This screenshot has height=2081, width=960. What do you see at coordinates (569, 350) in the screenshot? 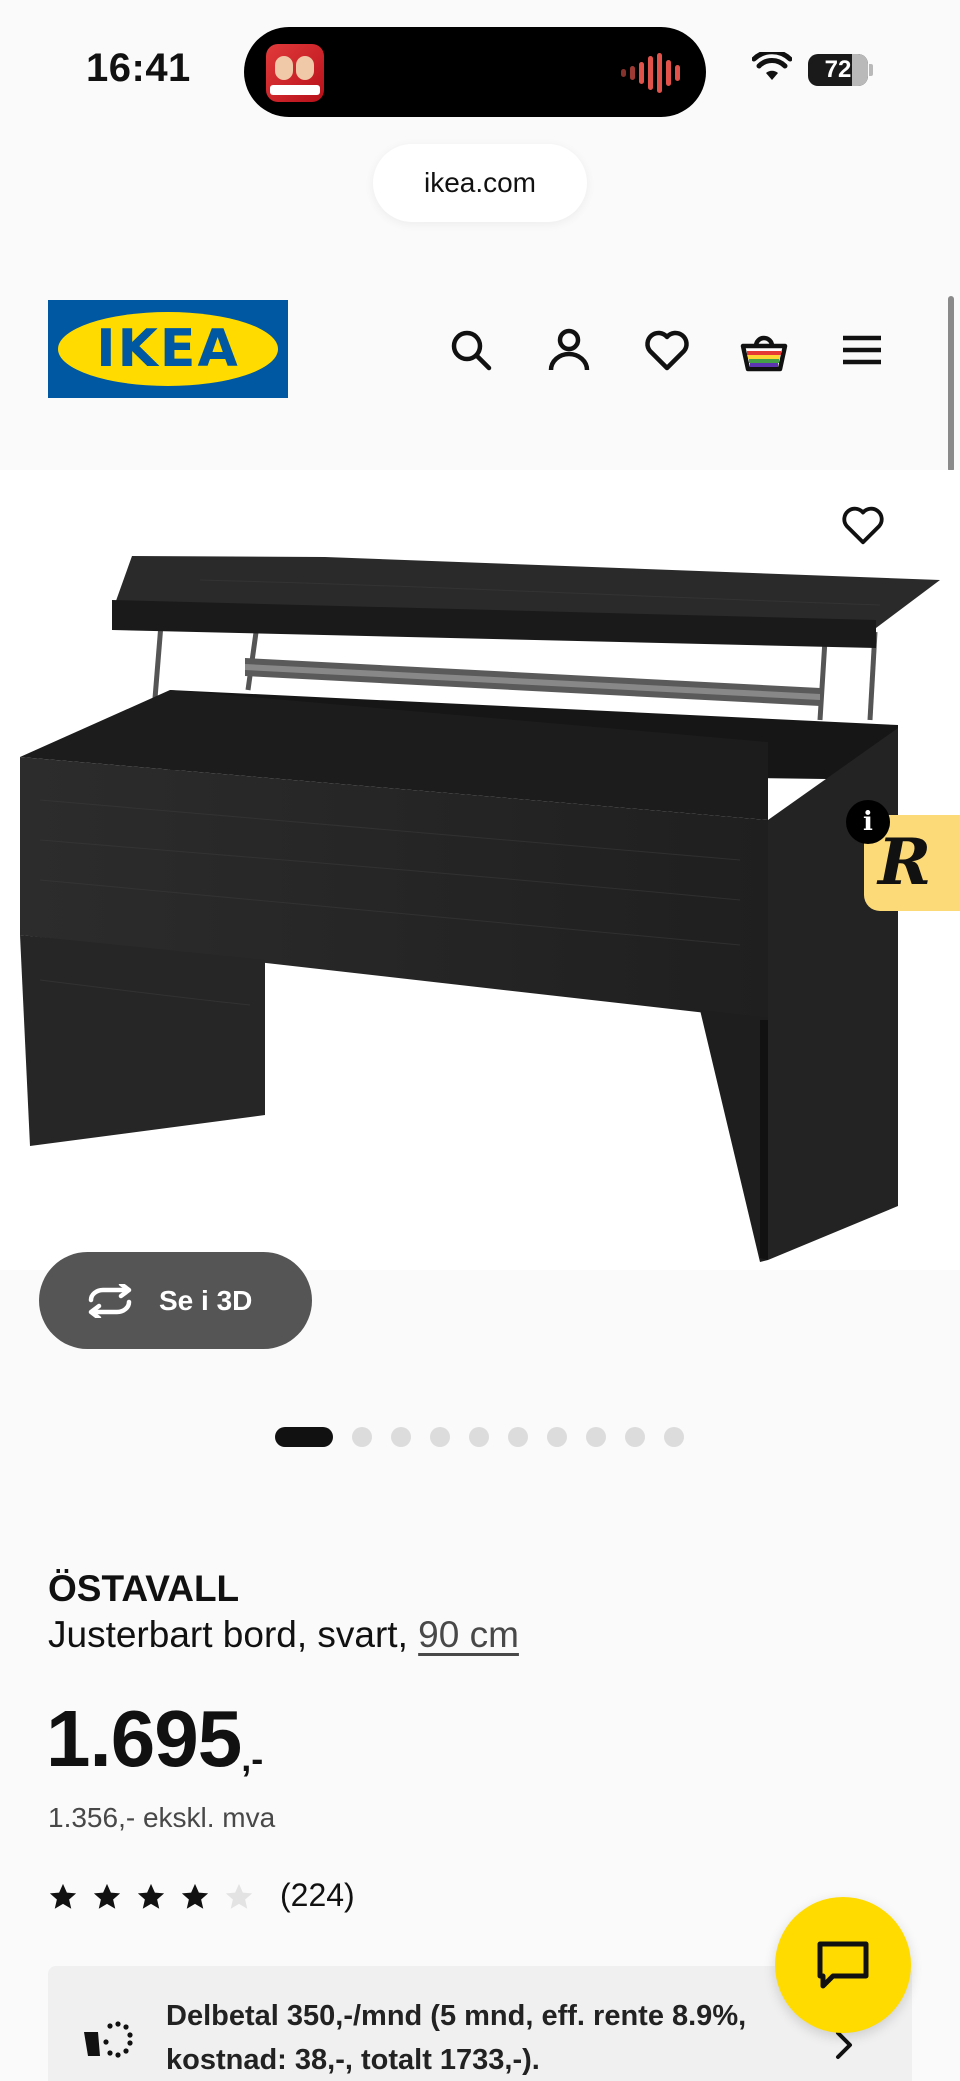
I see `account-icon` at bounding box center [569, 350].